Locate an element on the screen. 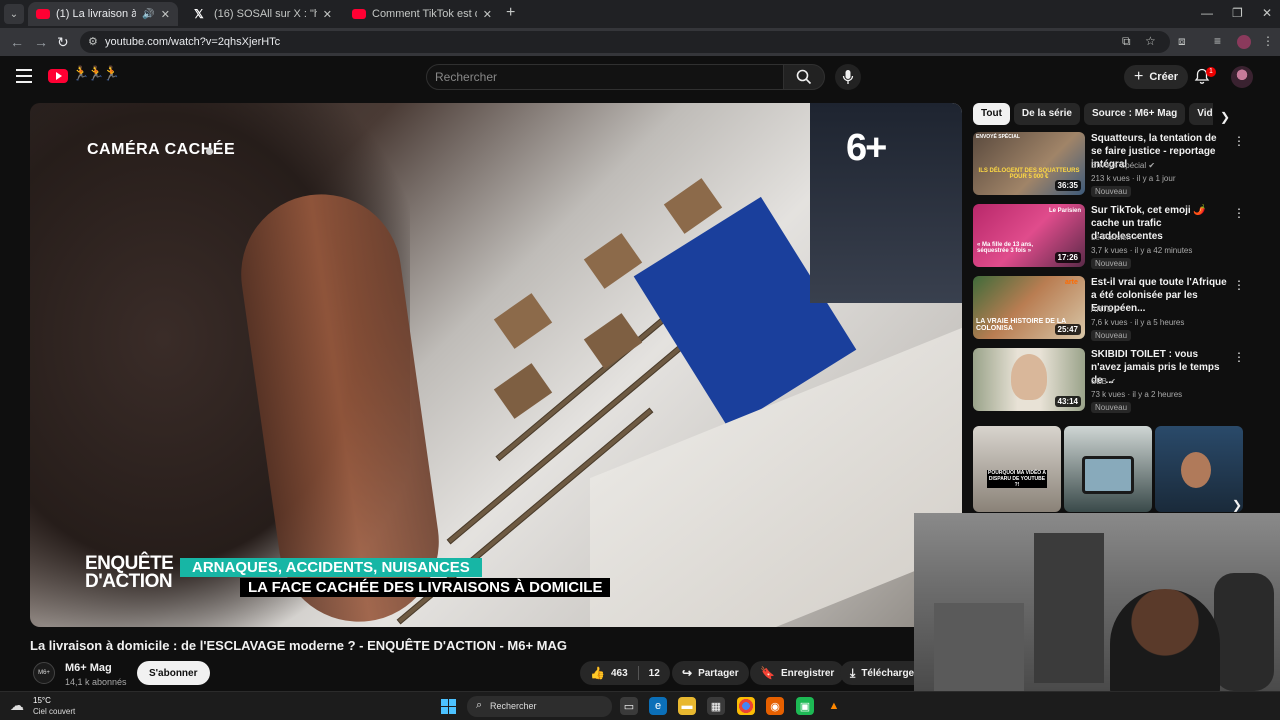 This screenshot has width=1280, height=720. chrome-icon is located at coordinates (746, 706).